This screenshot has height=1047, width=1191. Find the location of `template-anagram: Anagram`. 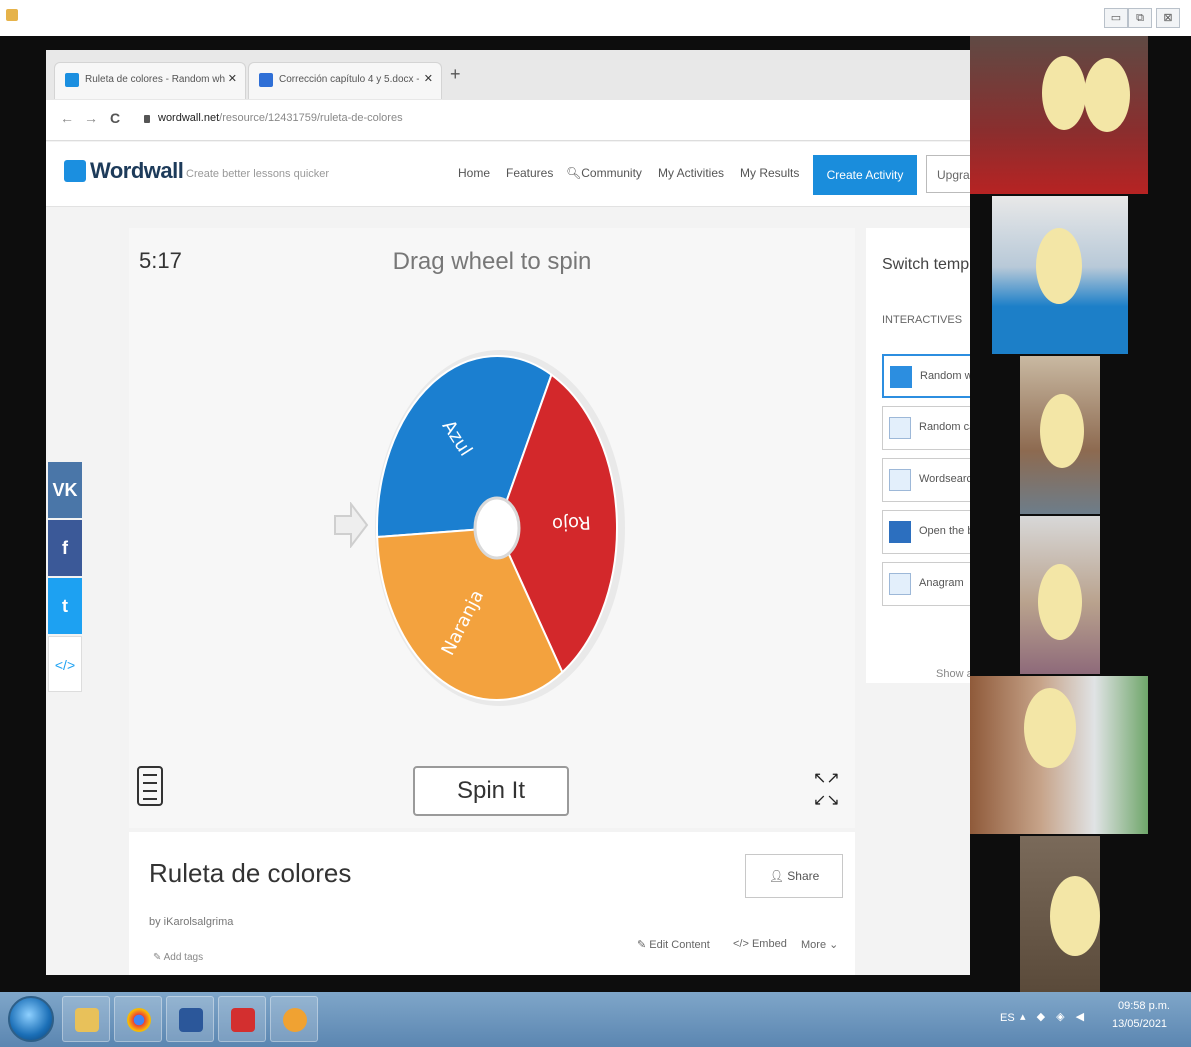

template-anagram: Anagram is located at coordinates (926, 584).